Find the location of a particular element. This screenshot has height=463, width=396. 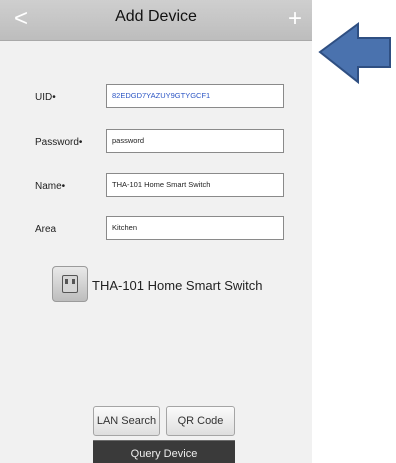

device-name: THA-101 Home Smart Switch is located at coordinates (177, 285).